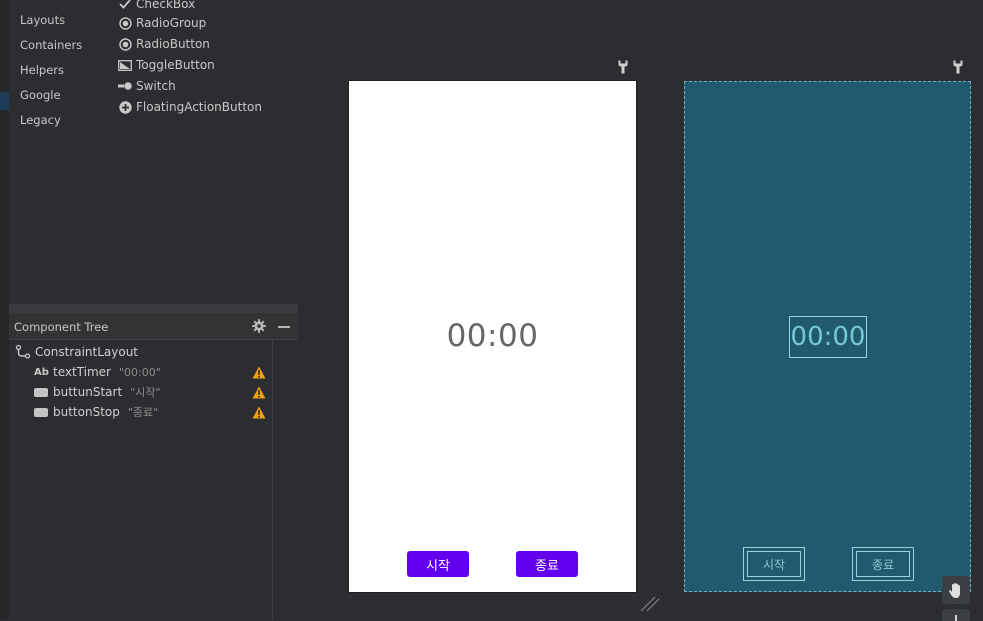 Image resolution: width=983 pixels, height=621 pixels. What do you see at coordinates (284, 326) in the screenshot?
I see `minimize-icon` at bounding box center [284, 326].